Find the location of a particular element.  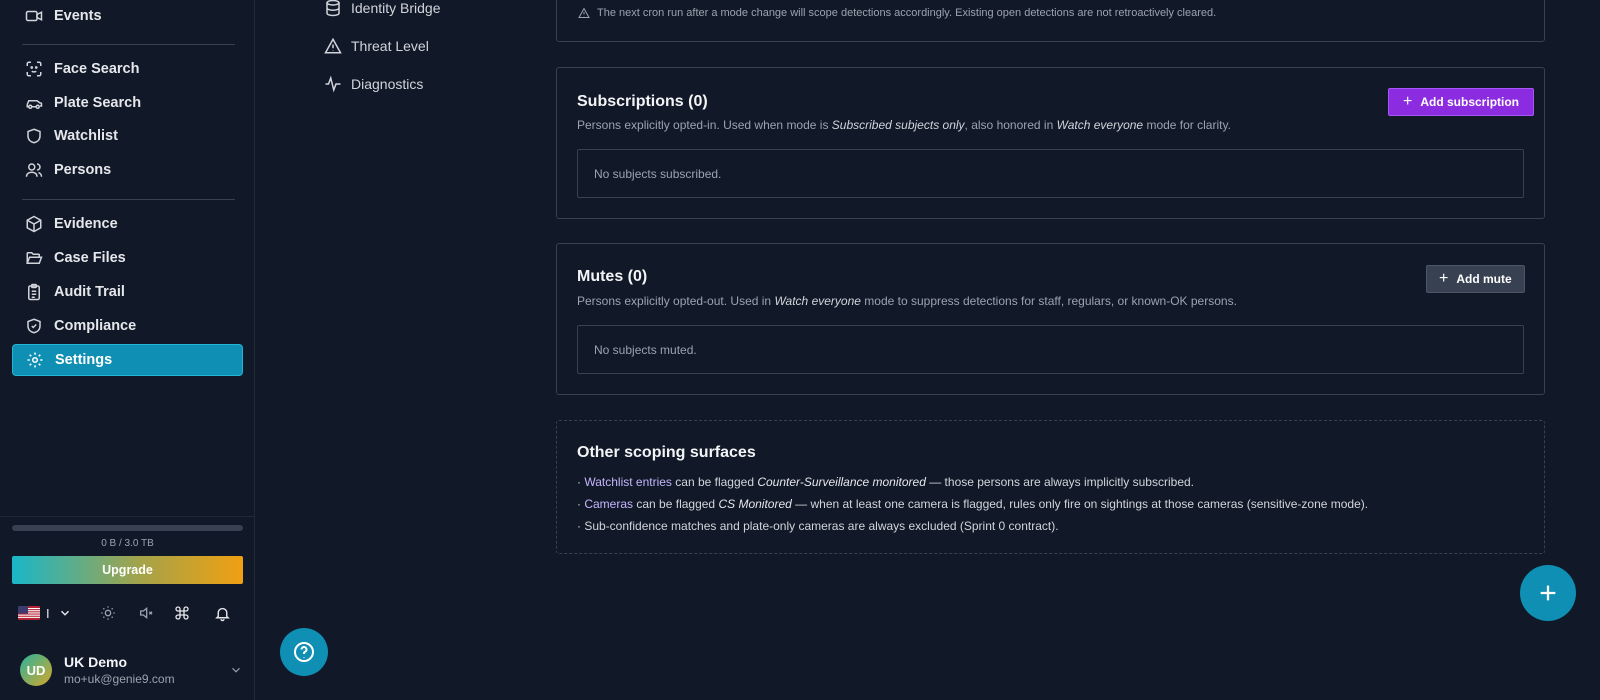

sidebar-item-label: Evidence is located at coordinates (86, 224).